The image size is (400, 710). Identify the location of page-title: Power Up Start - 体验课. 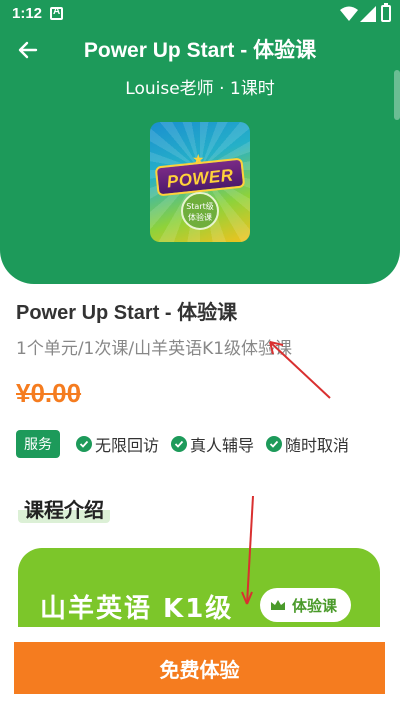
(200, 50).